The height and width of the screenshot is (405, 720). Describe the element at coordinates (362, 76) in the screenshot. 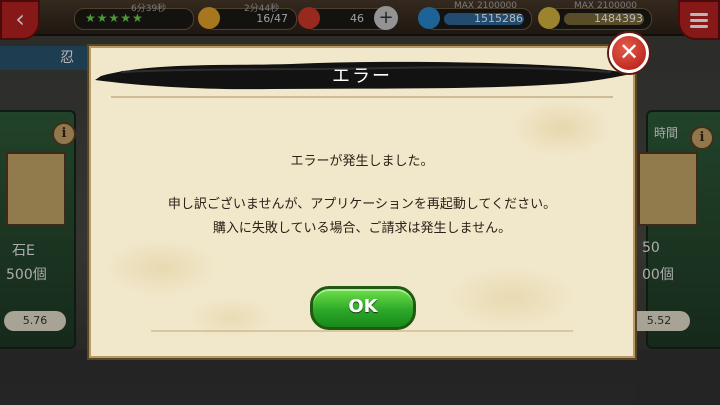

I see `dialog-title: エラー` at that location.